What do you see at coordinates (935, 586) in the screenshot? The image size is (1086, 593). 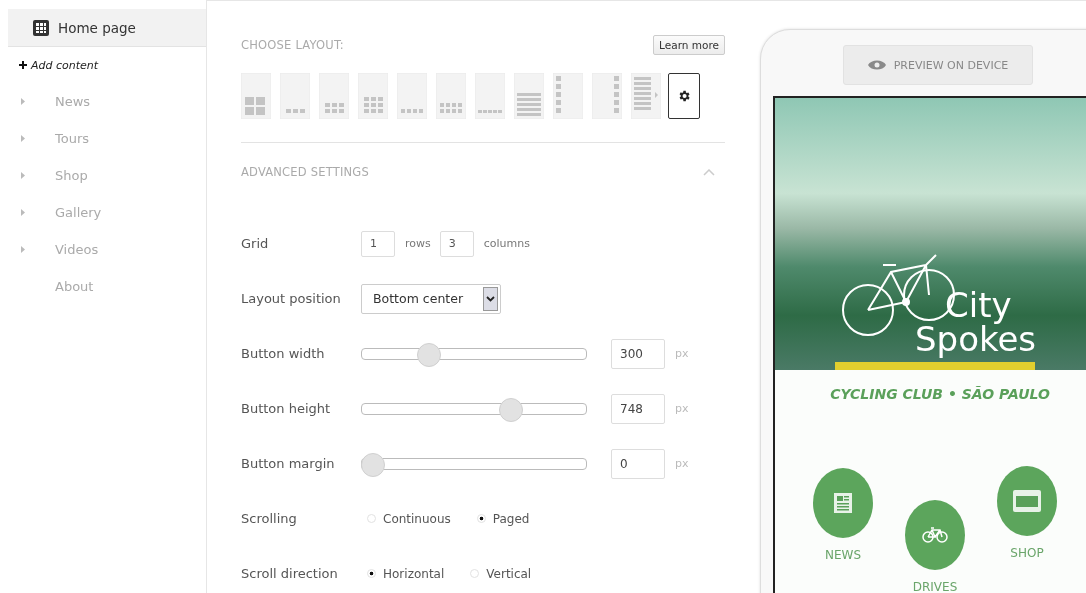 I see `app-nav-label: DRIVES` at bounding box center [935, 586].